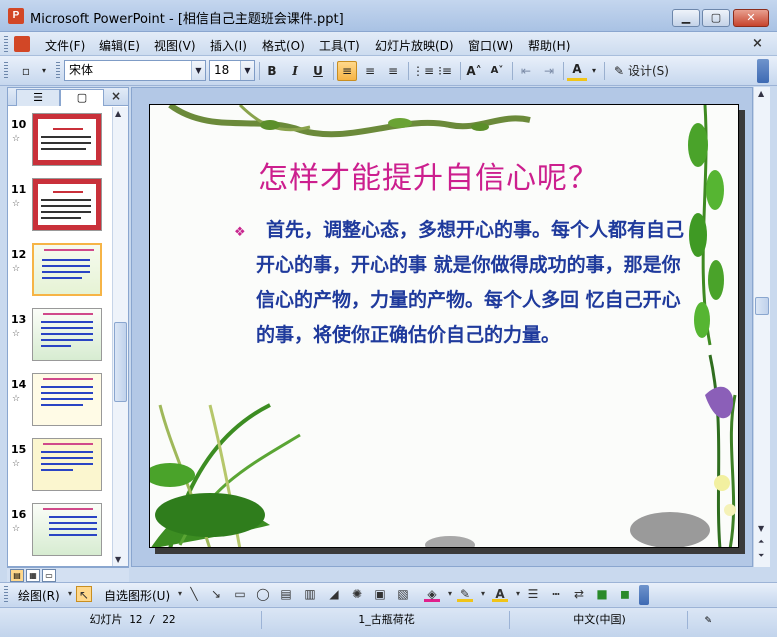 The image size is (777, 637). I want to click on 3d-style-icon: ◼, so click(625, 594).